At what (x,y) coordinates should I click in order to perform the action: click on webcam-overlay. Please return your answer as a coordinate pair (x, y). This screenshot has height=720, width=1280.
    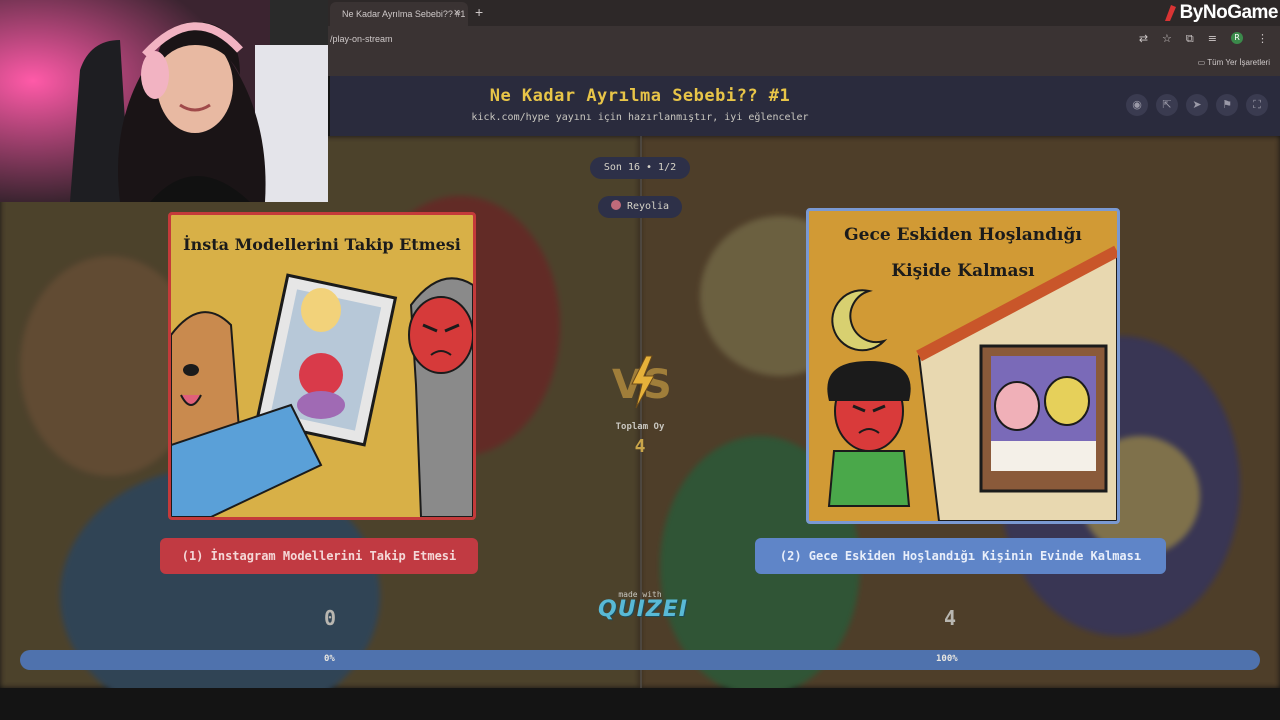
    Looking at the image, I should click on (164, 101).